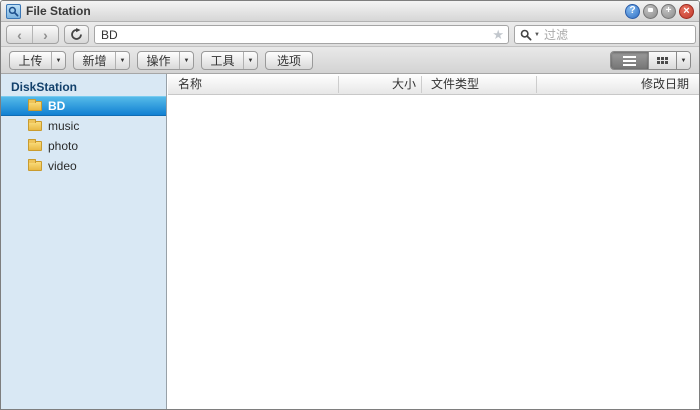 This screenshot has width=700, height=410. Describe the element at coordinates (537, 35) in the screenshot. I see `search-options-caret-icon: ▼` at that location.